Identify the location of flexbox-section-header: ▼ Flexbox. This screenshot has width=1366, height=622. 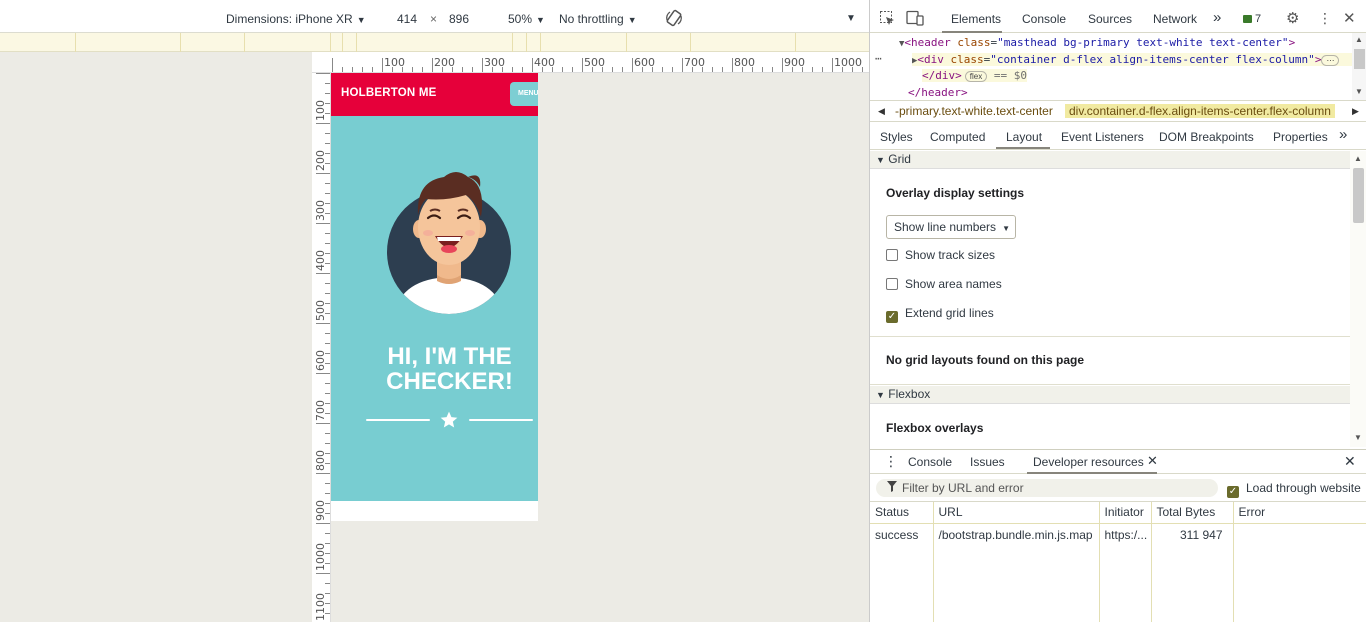
(1110, 395).